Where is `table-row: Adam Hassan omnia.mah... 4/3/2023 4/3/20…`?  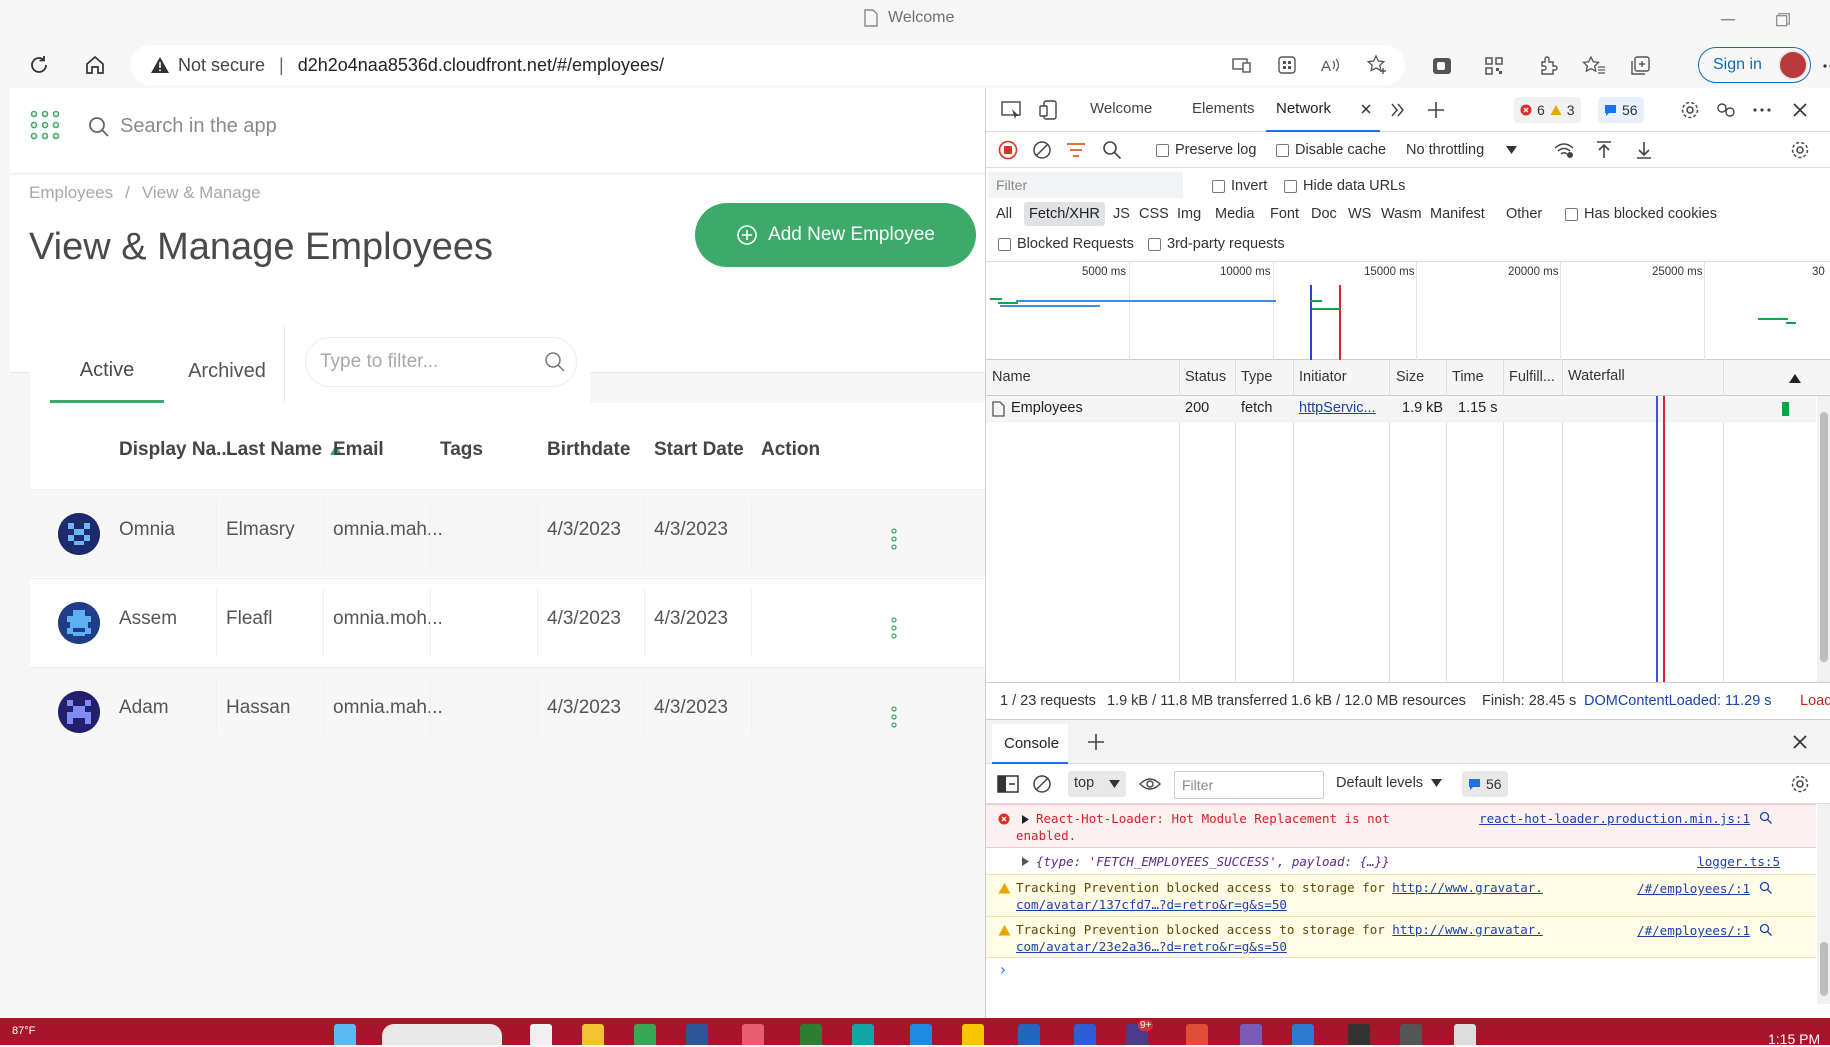 table-row: Adam Hassan omnia.mah... 4/3/2023 4/3/20… is located at coordinates (507, 700).